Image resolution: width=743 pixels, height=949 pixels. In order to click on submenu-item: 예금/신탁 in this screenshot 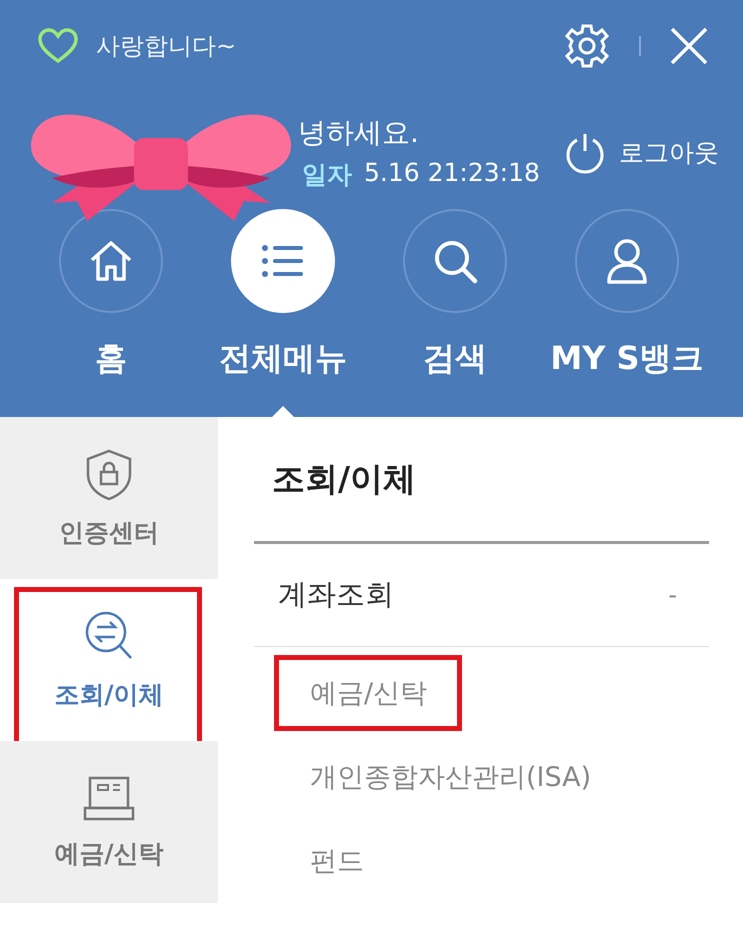, I will do `click(368, 693)`.